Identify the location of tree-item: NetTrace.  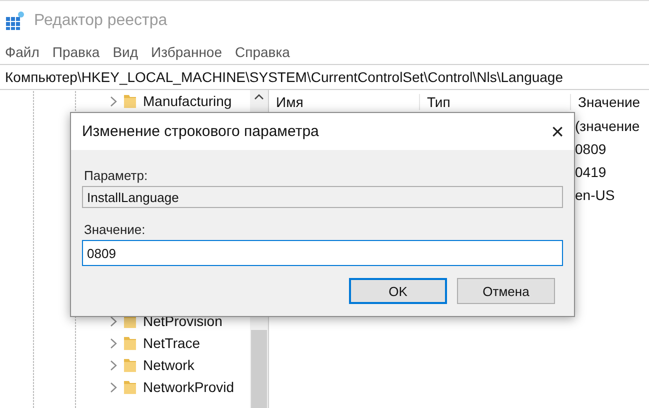
(171, 343).